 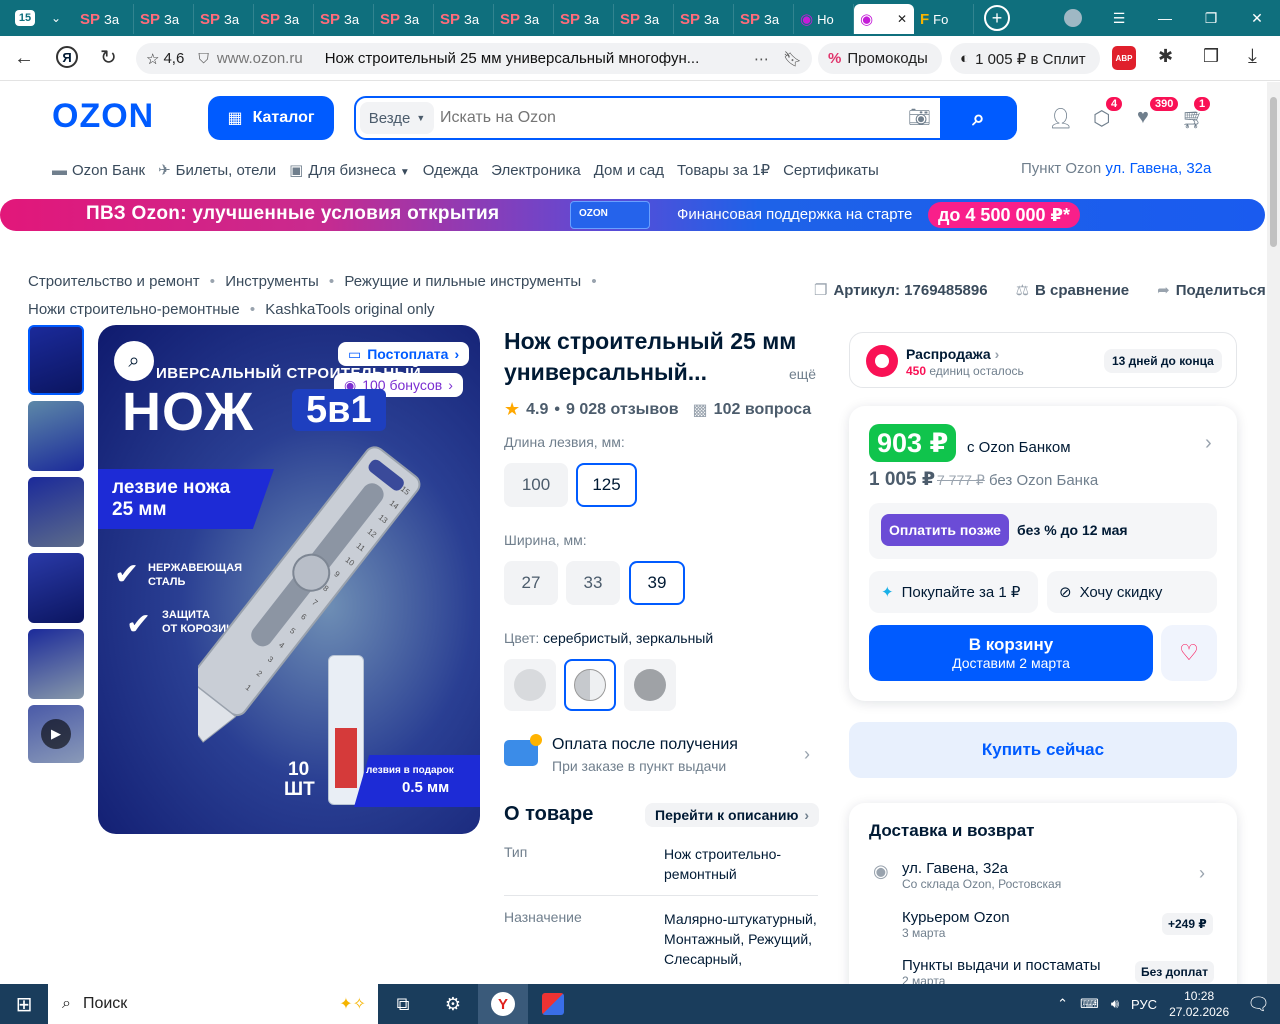 What do you see at coordinates (56, 734) in the screenshot?
I see `thumbnail-video: ▶` at bounding box center [56, 734].